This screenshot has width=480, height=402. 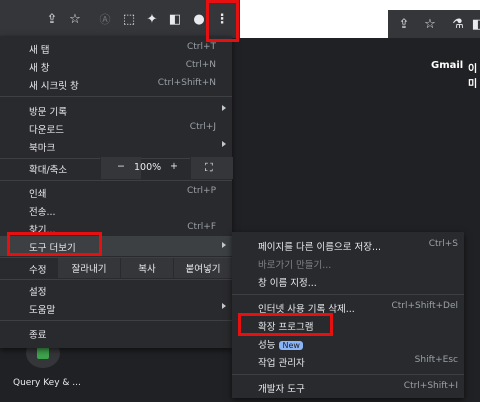 What do you see at coordinates (222, 21) in the screenshot?
I see `highlight-more-menu` at bounding box center [222, 21].